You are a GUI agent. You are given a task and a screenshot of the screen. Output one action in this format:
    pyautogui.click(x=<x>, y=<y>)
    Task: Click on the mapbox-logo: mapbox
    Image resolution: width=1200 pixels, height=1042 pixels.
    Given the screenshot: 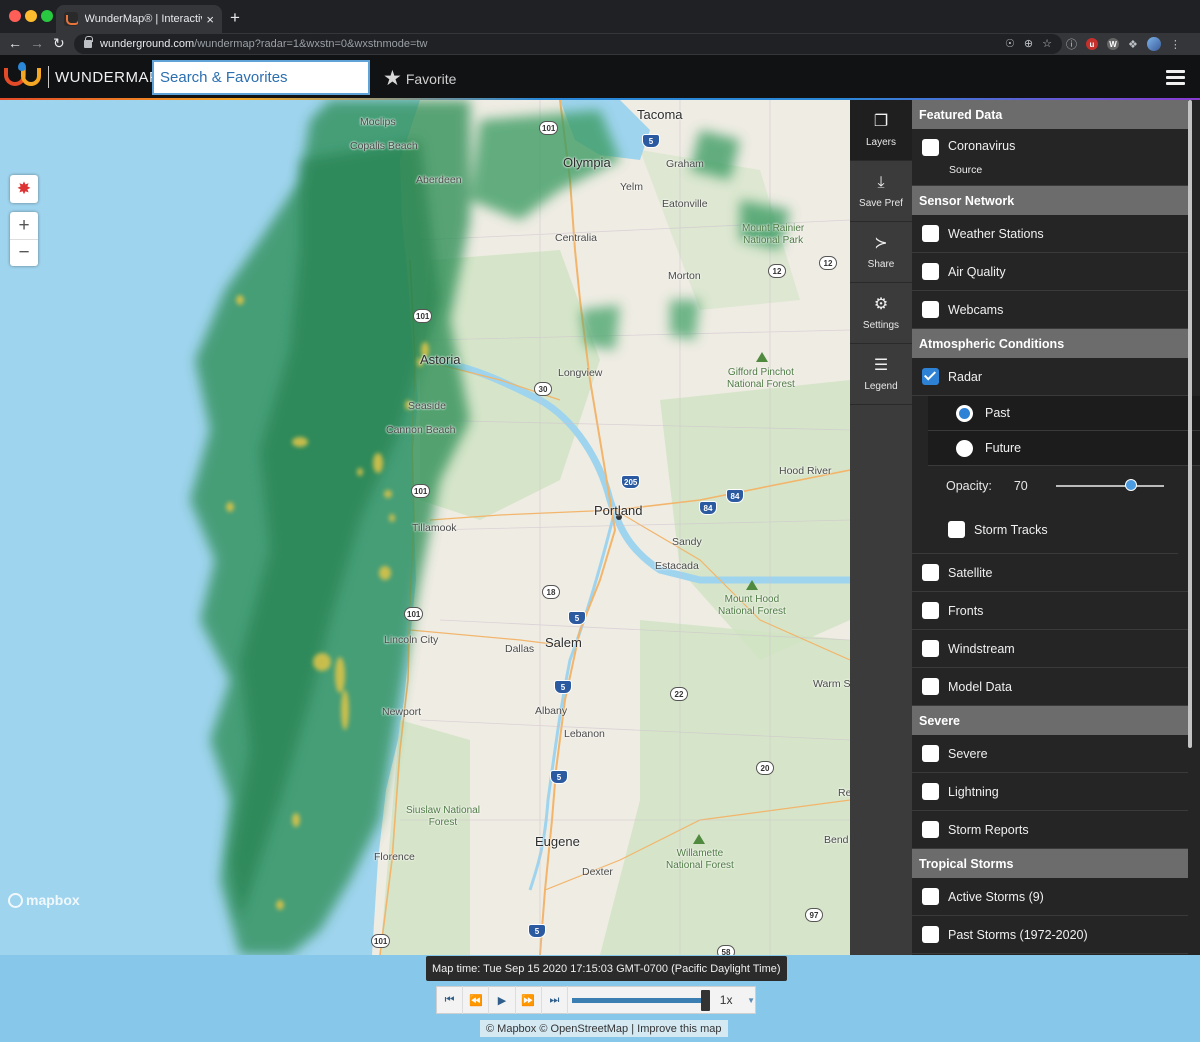 What is the action you would take?
    pyautogui.click(x=44, y=900)
    